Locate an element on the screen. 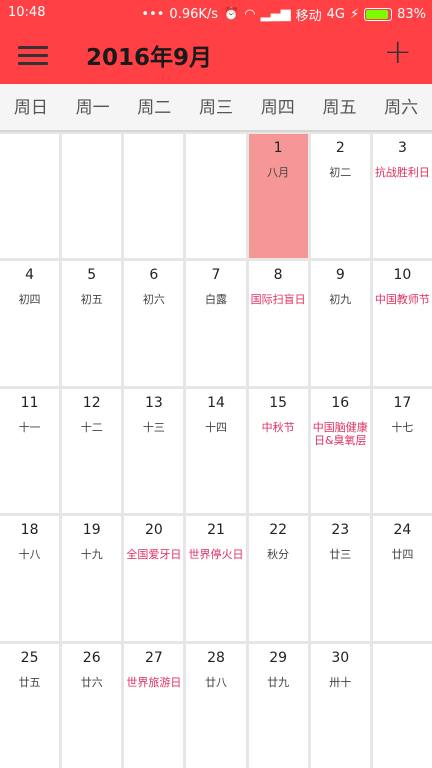 This screenshot has width=432, height=768. battery-percent: 83% is located at coordinates (411, 14).